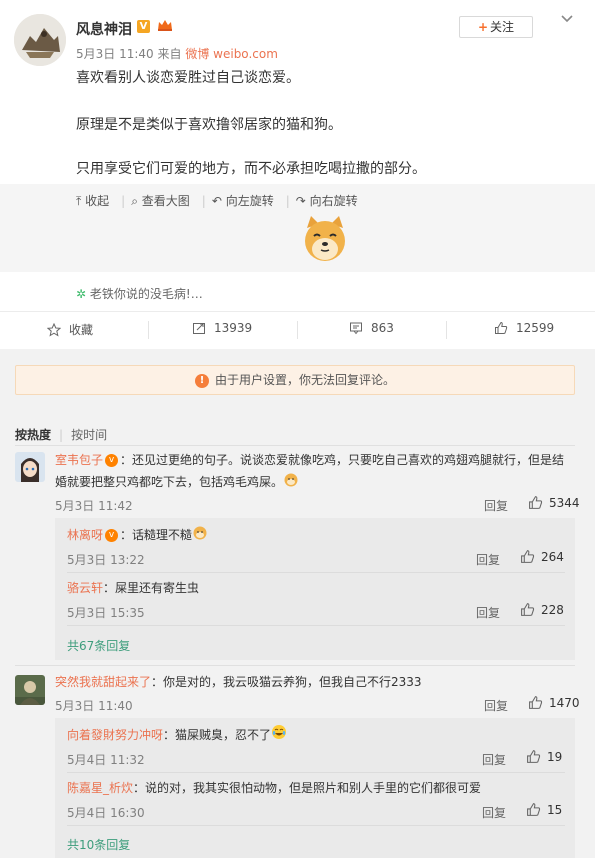  What do you see at coordinates (333, 201) in the screenshot?
I see `rotate-right-label: 向右旋转` at bounding box center [333, 201].